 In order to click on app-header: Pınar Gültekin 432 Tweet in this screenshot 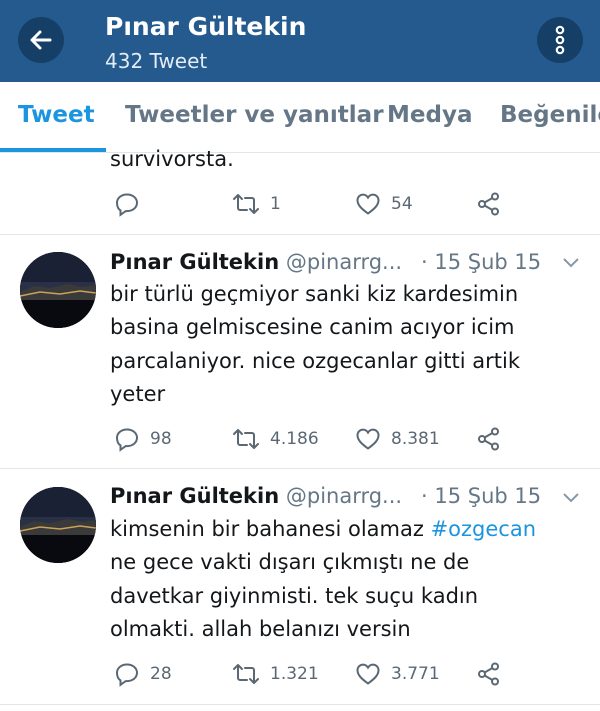, I will do `click(300, 41)`.